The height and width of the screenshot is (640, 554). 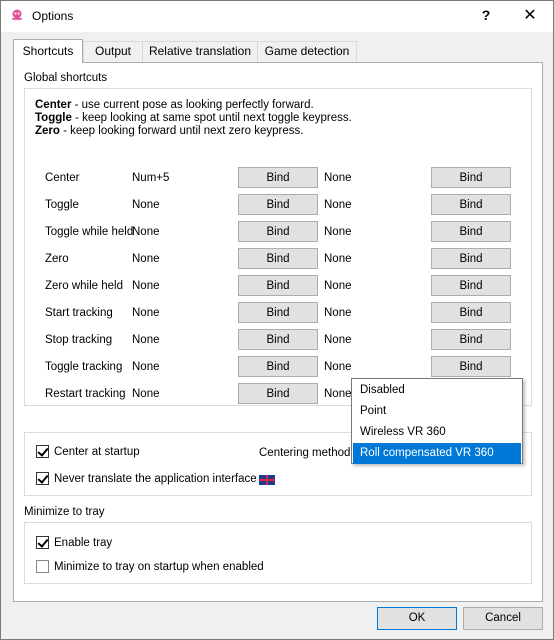 I want to click on help-key-zero: Zero, so click(x=47, y=131).